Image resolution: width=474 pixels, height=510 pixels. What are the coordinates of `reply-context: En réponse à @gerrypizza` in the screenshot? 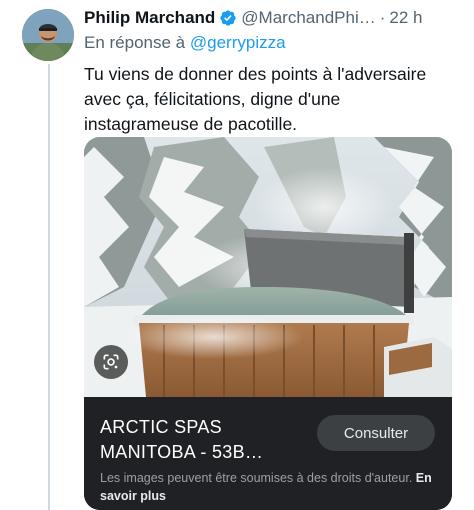 It's located at (185, 43).